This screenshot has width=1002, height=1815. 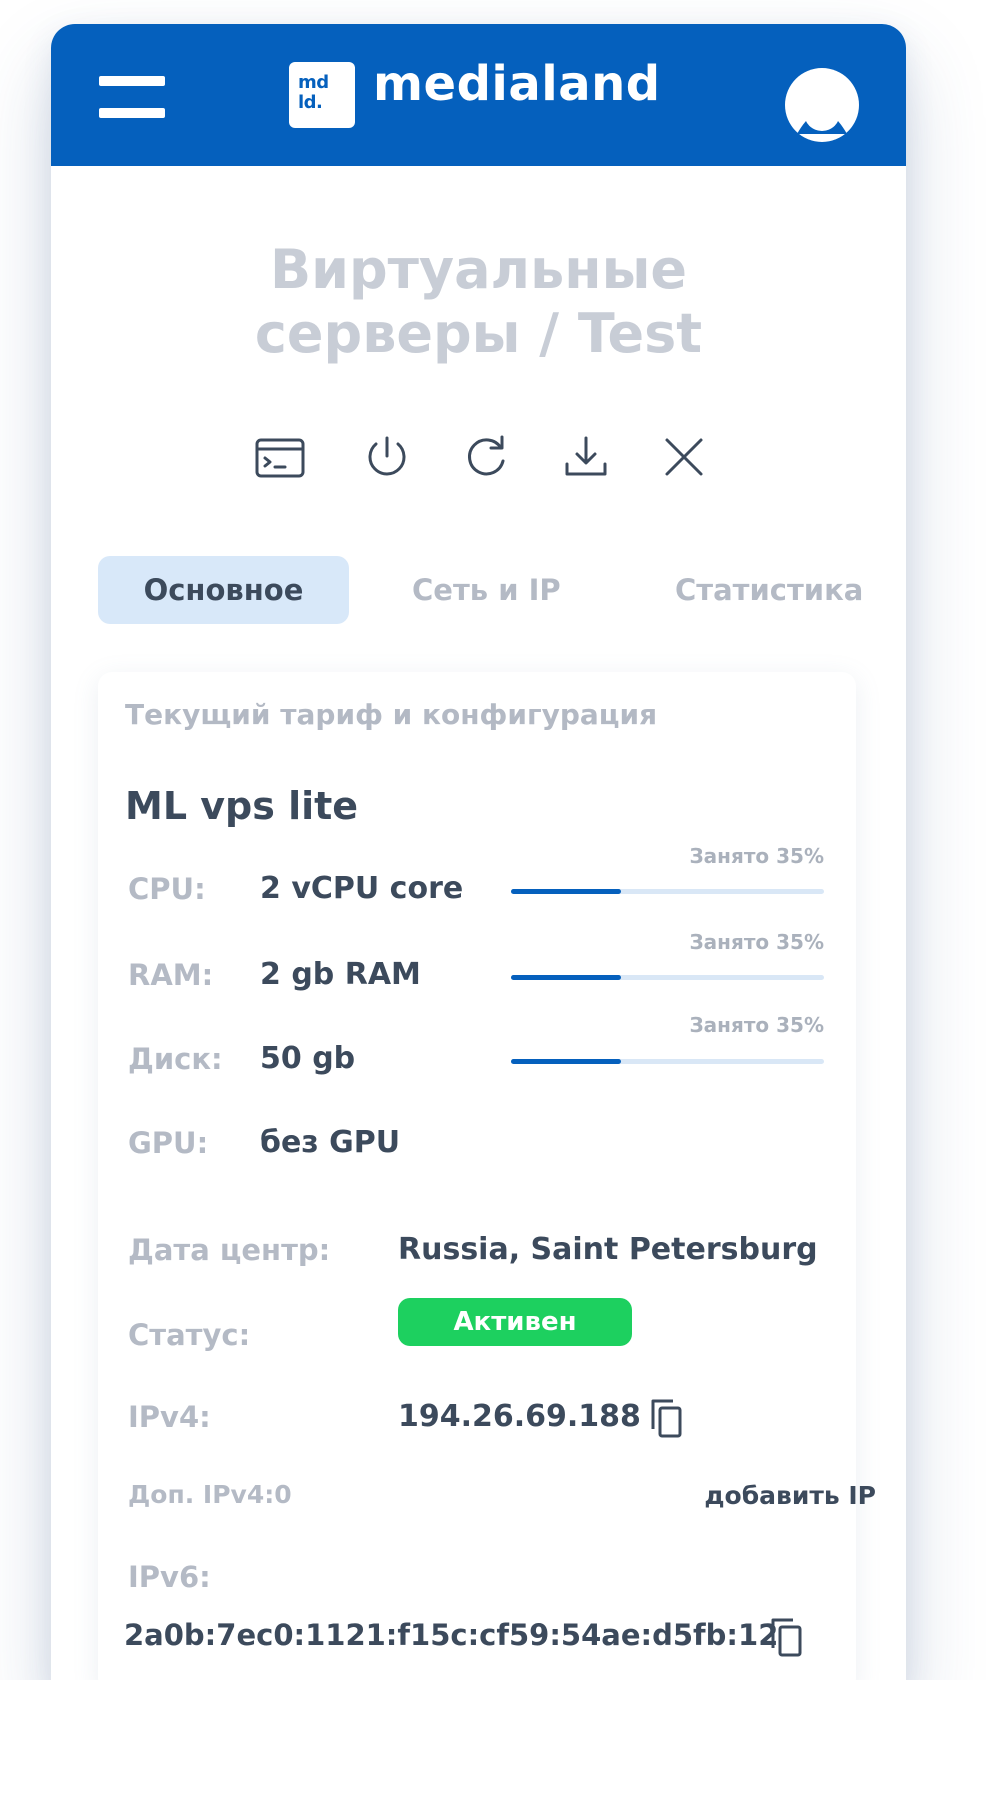 I want to click on ram-usage-bar, so click(x=667, y=977).